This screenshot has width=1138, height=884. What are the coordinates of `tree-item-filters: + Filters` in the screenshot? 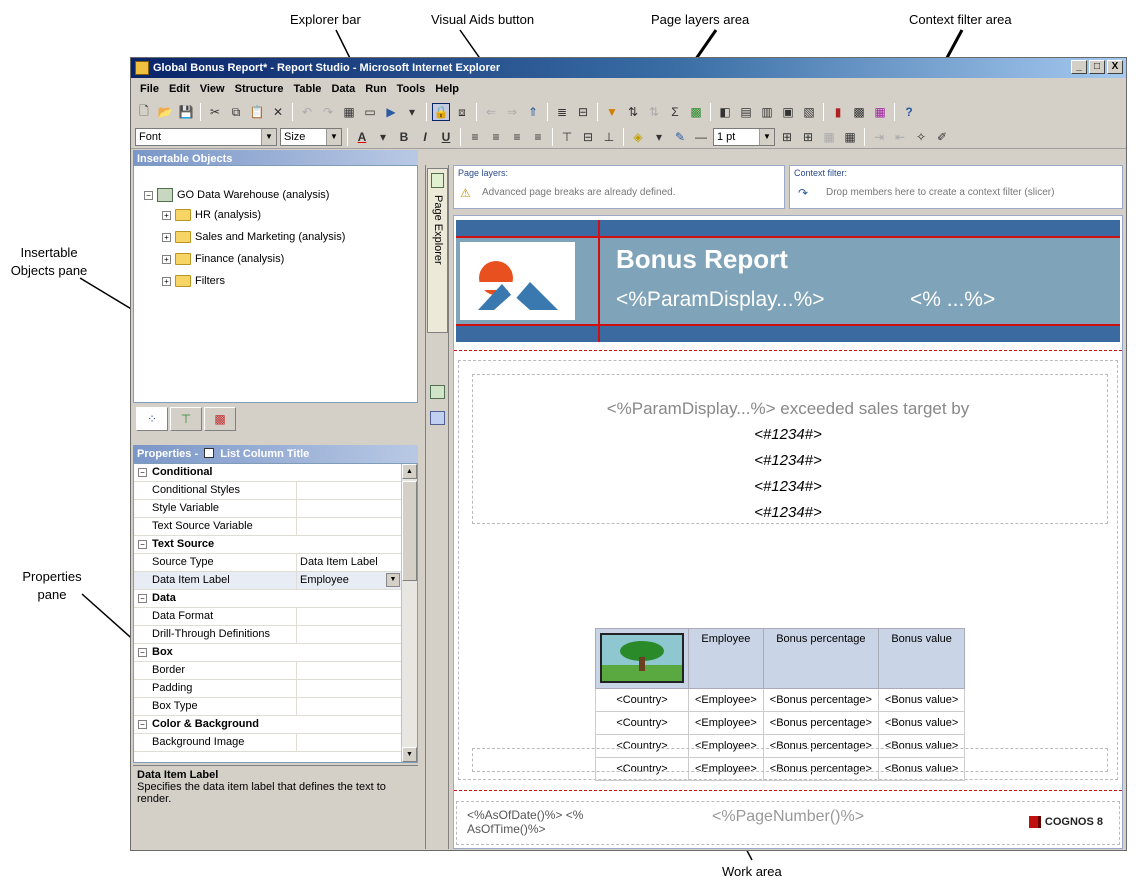 It's located at (193, 281).